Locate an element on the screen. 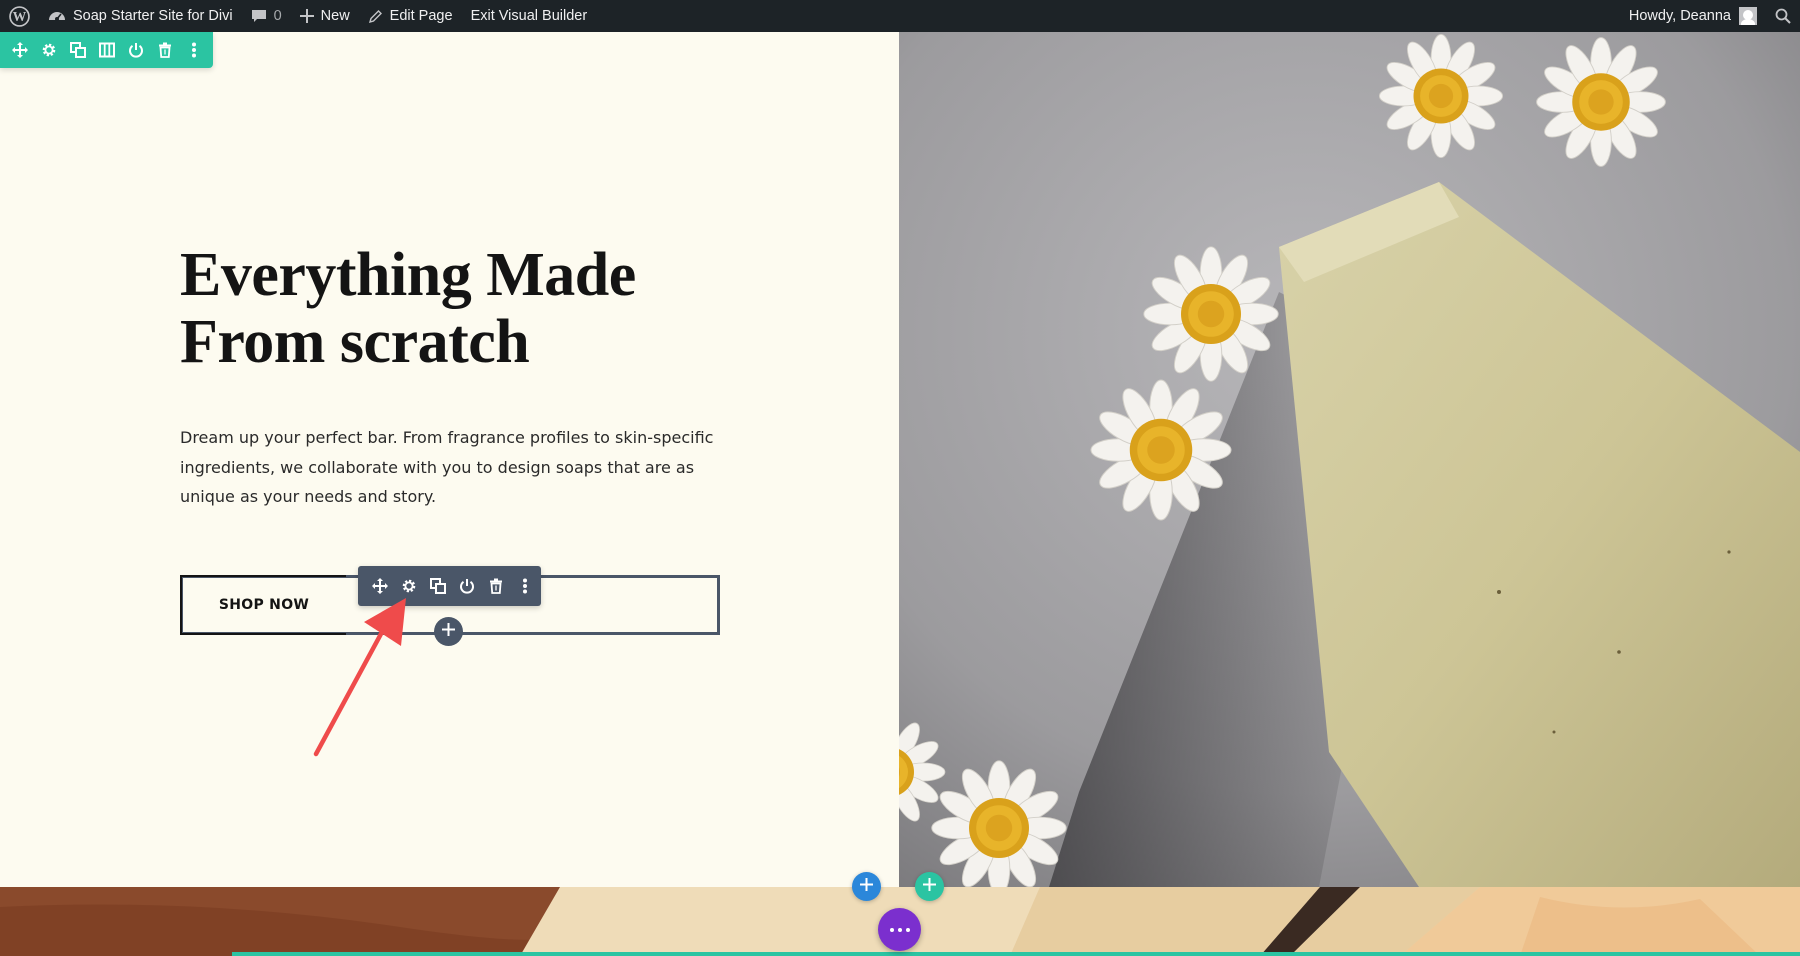 This screenshot has width=1800, height=956. comments-menu: 0 is located at coordinates (266, 16).